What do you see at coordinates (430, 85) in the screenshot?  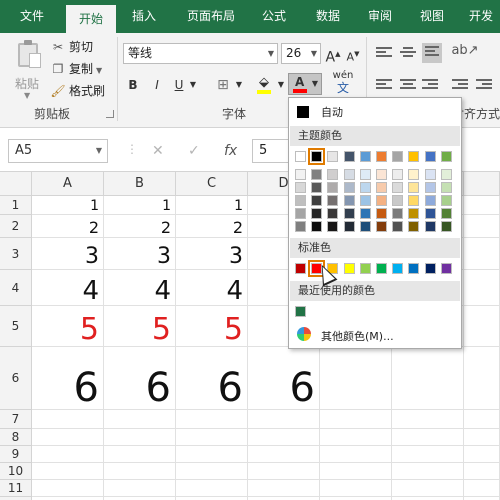 I see `align-right-icon` at bounding box center [430, 85].